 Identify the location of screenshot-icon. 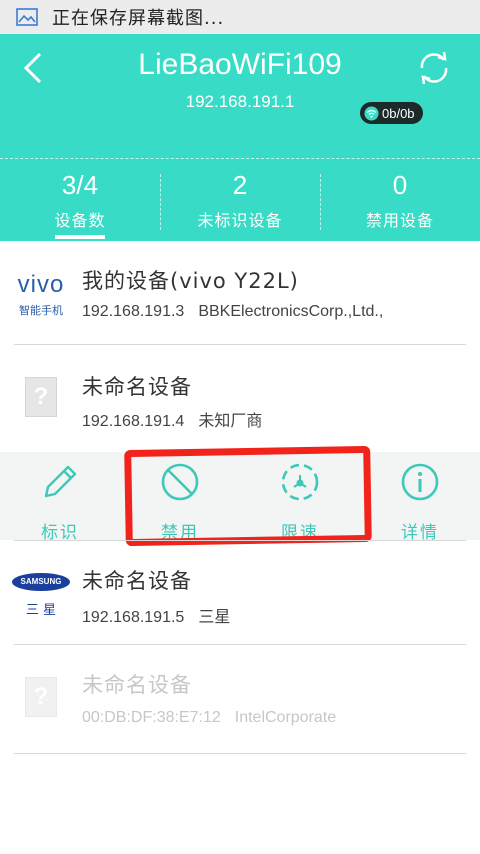
(27, 17).